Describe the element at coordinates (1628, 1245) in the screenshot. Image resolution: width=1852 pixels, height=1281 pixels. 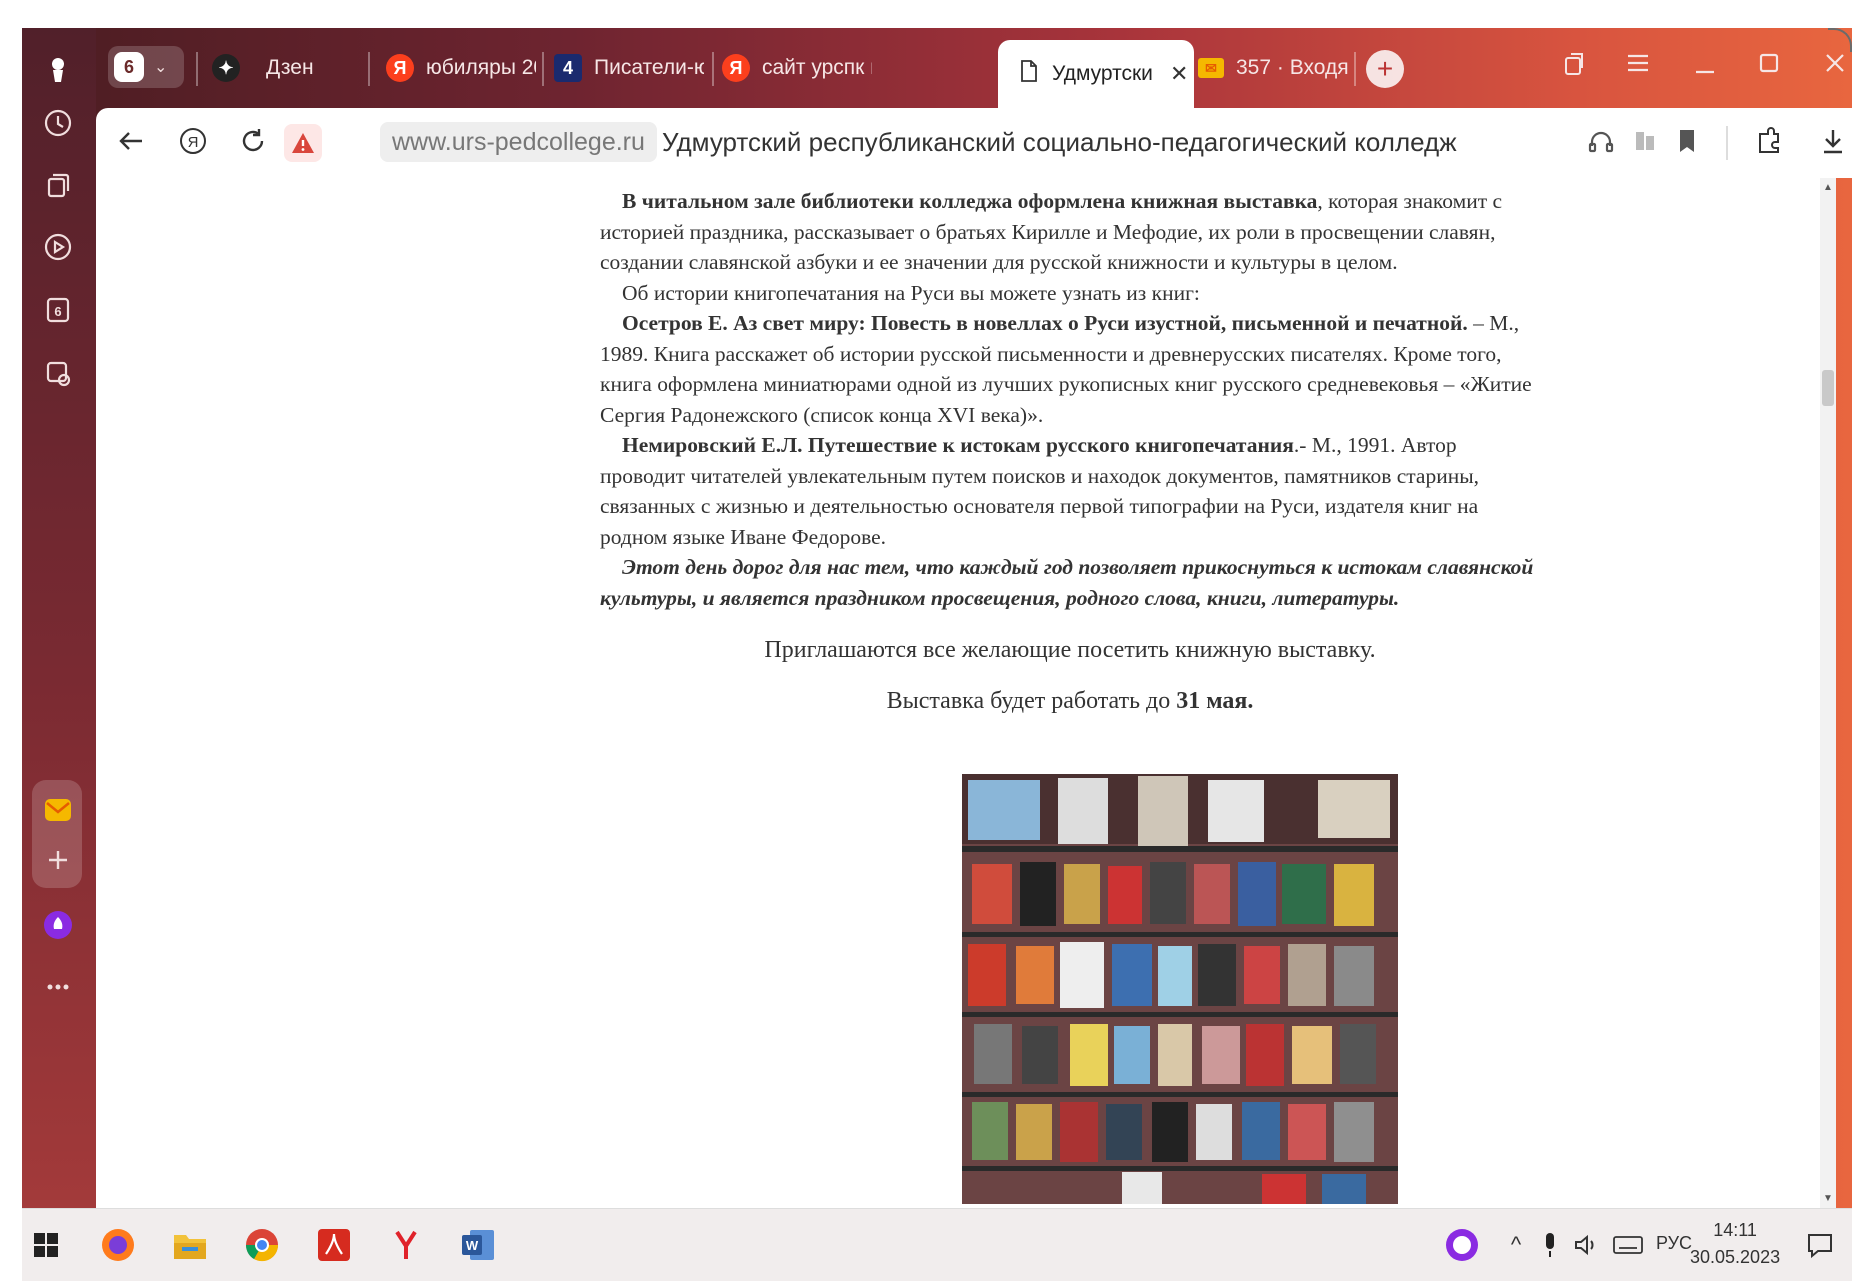
I see `keyboard-icon` at that location.